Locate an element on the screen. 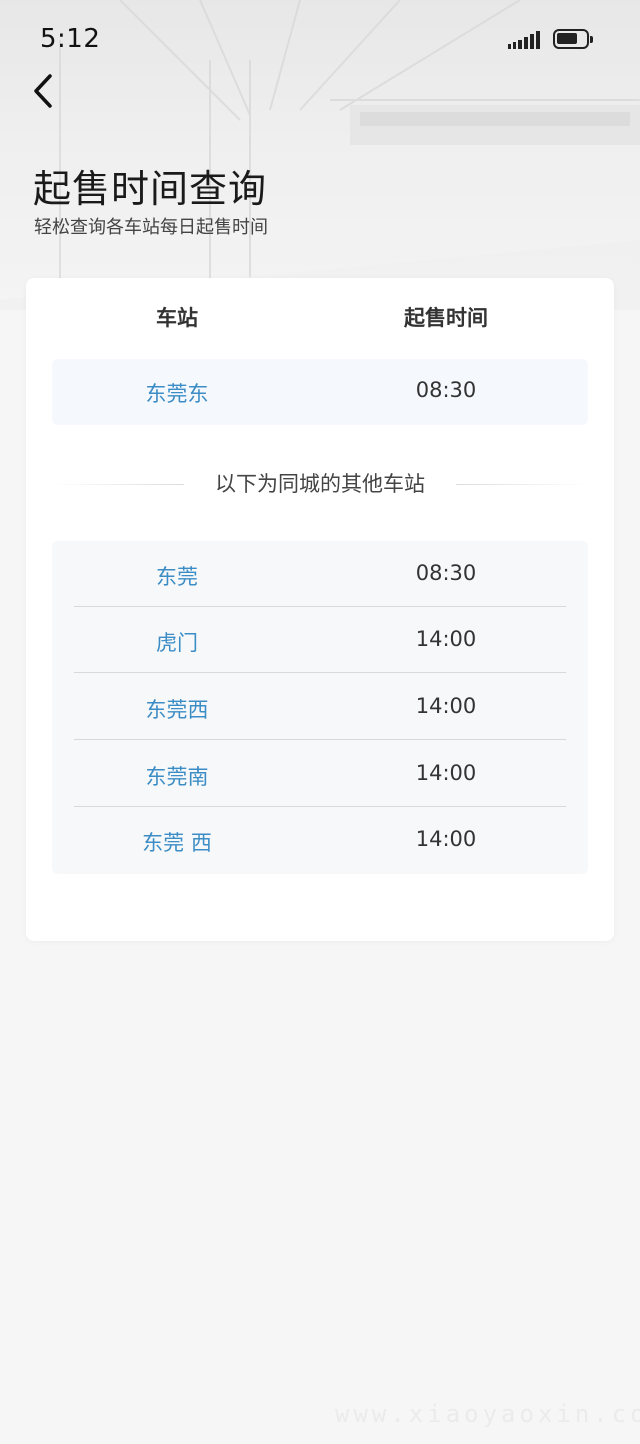 The width and height of the screenshot is (640, 1444). divider-label: 以下为同城的其他车站 is located at coordinates (320, 484).